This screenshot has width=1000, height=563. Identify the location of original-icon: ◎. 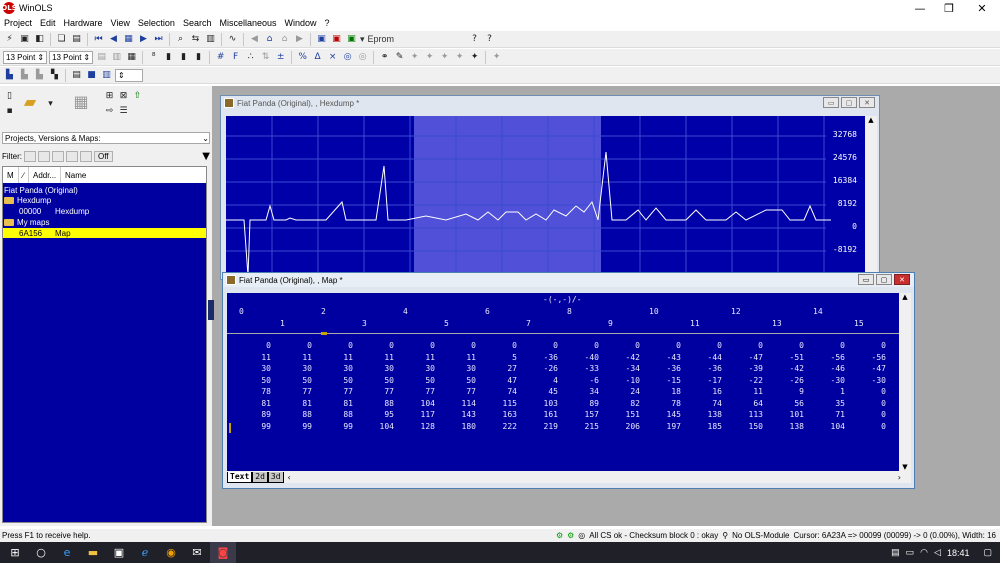
(347, 57).